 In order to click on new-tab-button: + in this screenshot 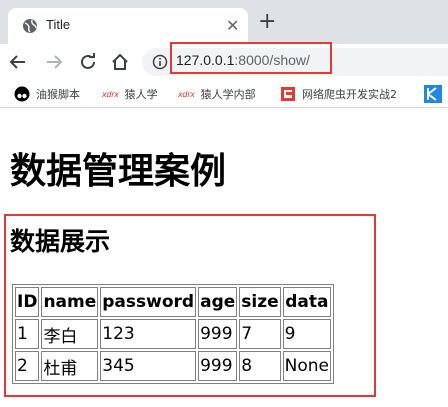, I will do `click(267, 22)`.